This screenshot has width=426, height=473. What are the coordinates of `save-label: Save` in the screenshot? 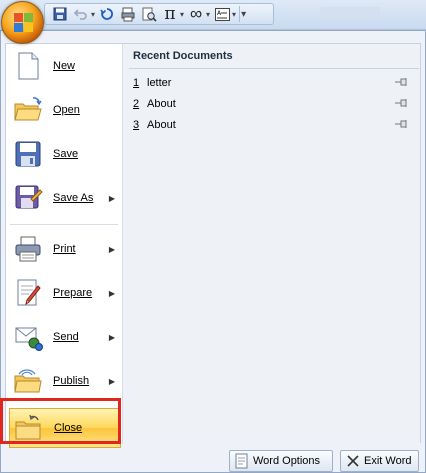 It's located at (66, 154).